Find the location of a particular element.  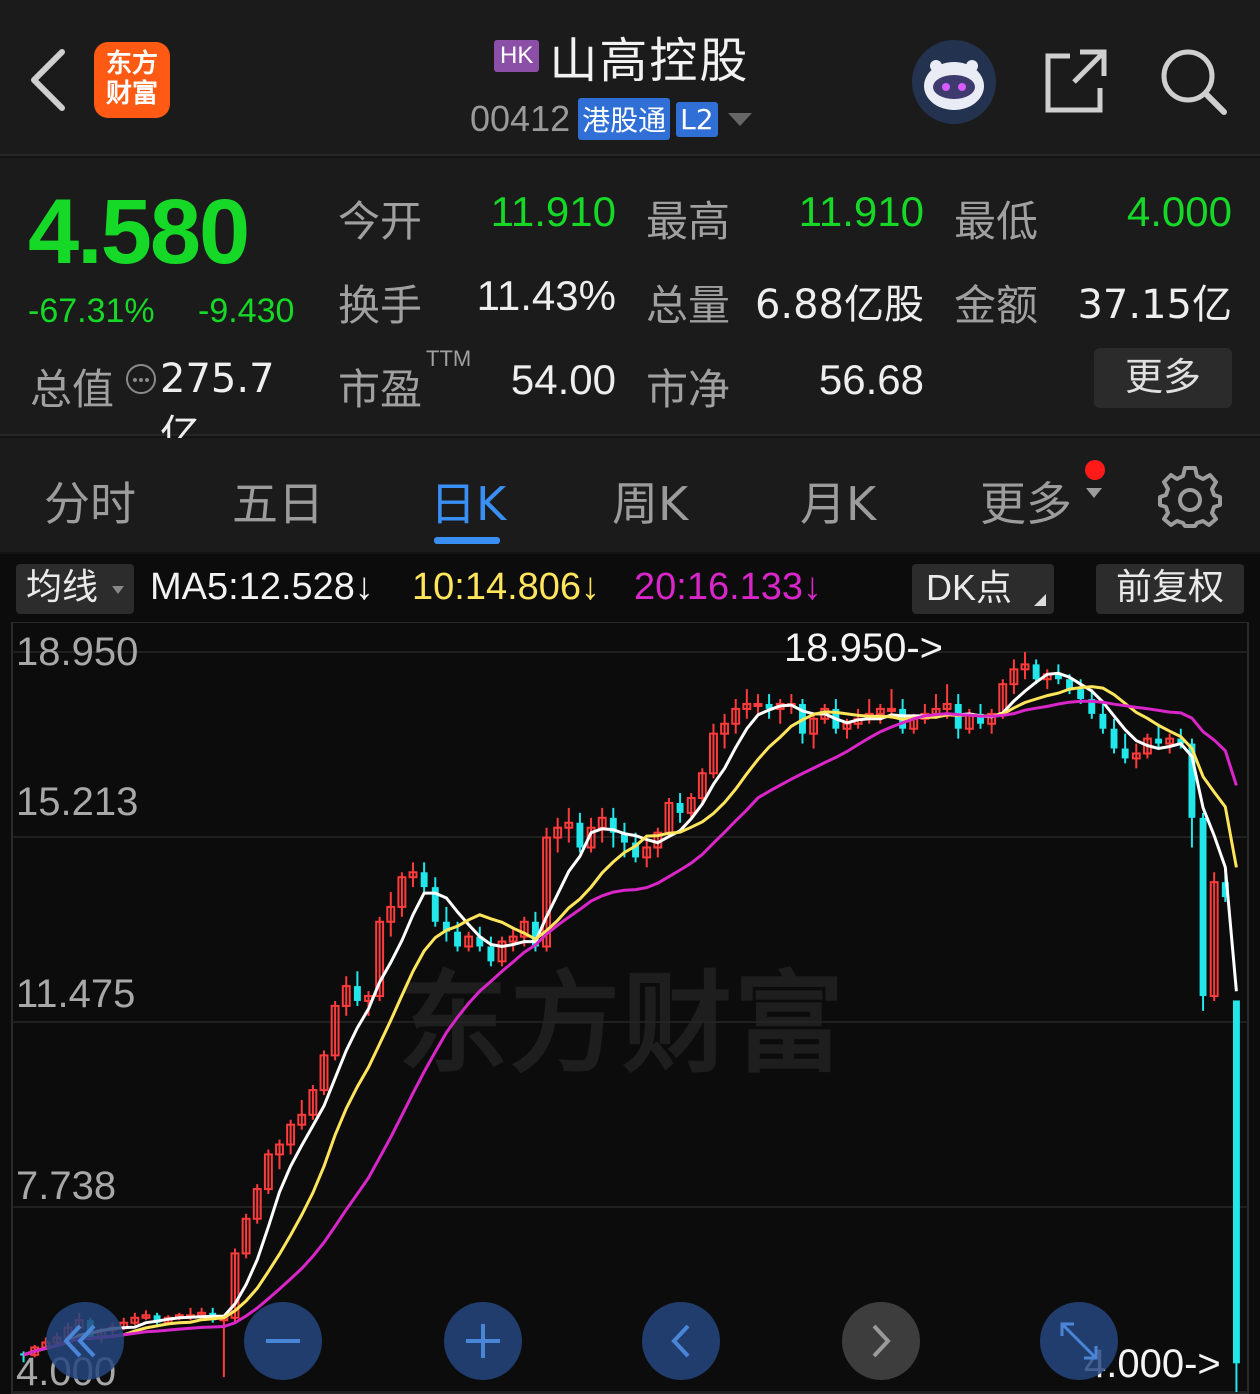

level-badge: L2 is located at coordinates (697, 119).